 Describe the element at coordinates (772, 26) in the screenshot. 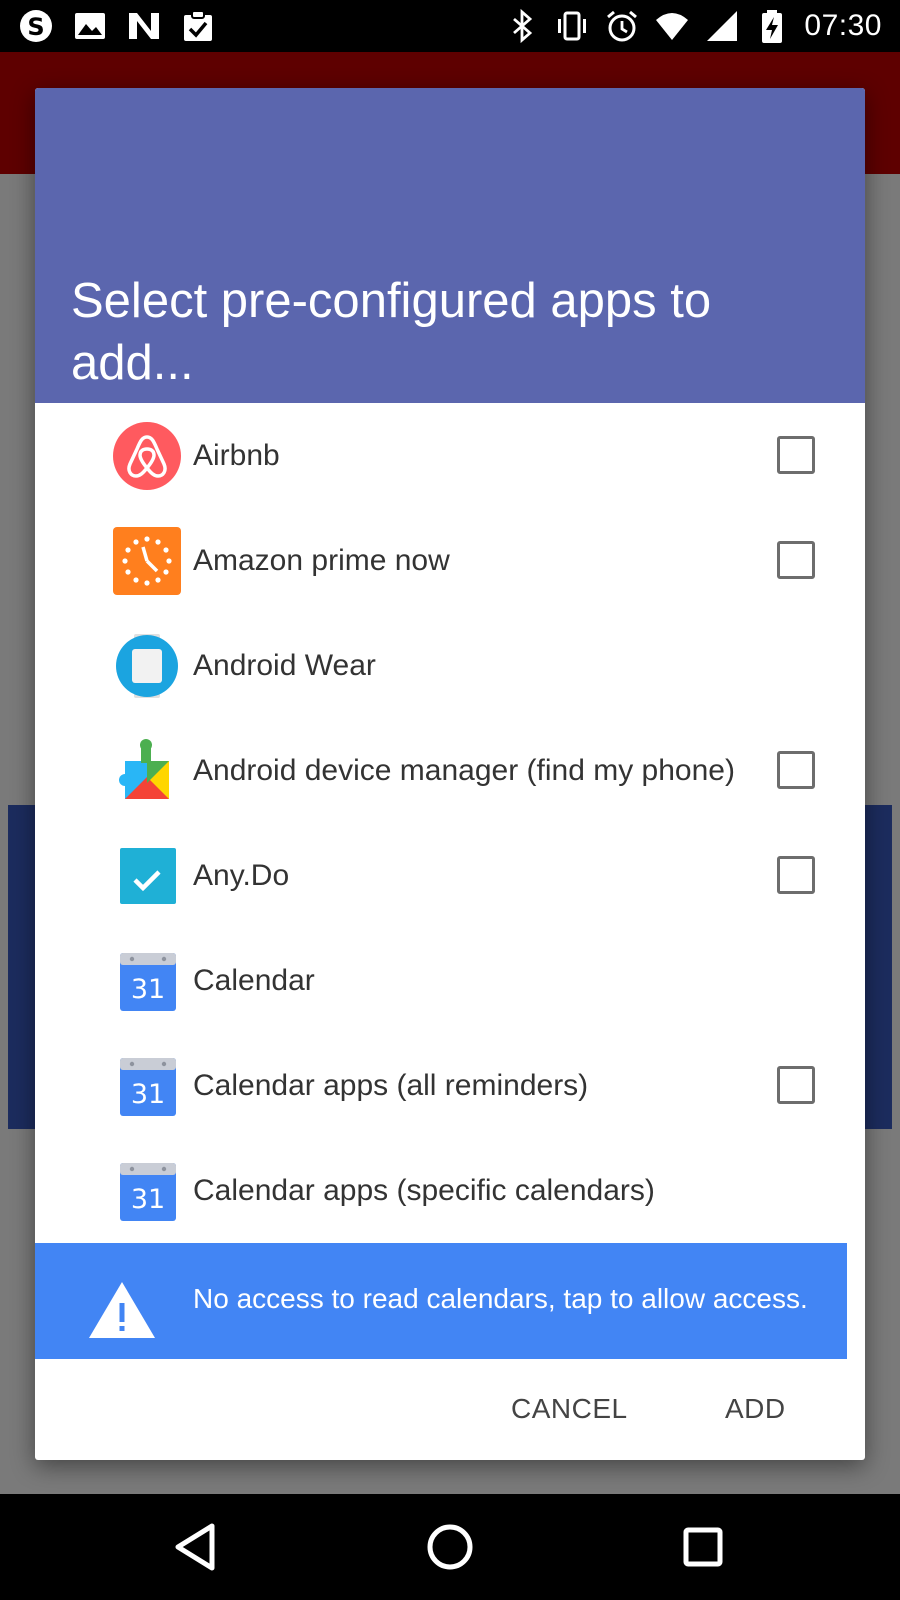

I see `battery-charging-icon` at that location.